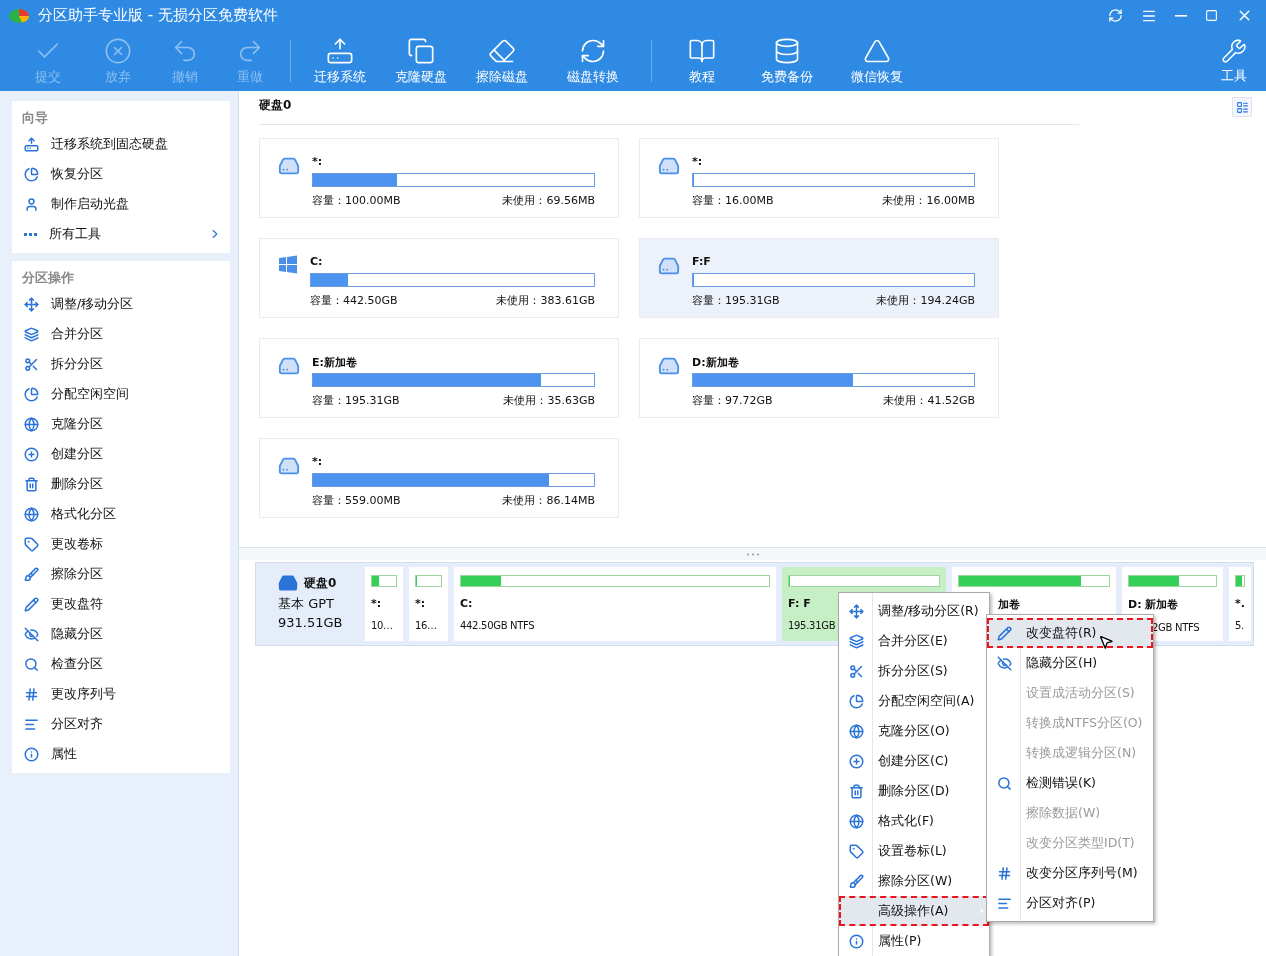 The width and height of the screenshot is (1266, 956). I want to click on partition-label: *., so click(1240, 603).